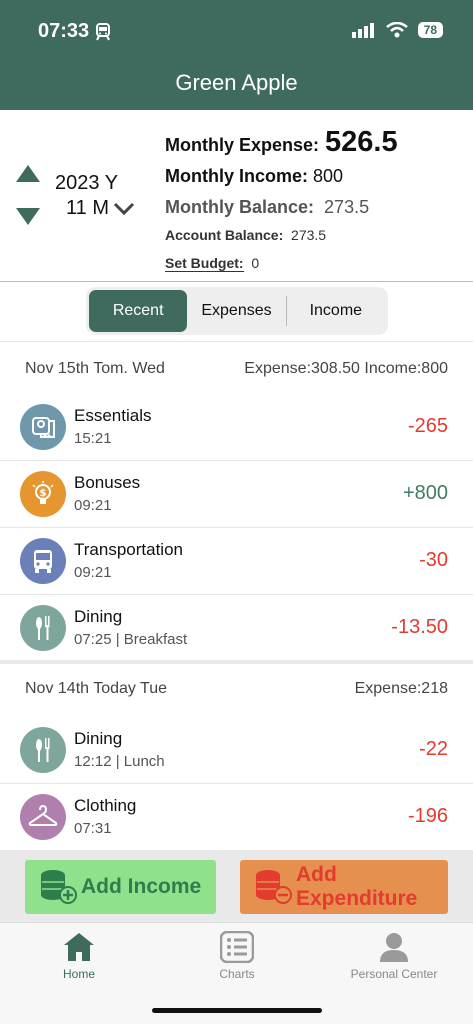  I want to click on tab-expenses: Expenses, so click(236, 311).